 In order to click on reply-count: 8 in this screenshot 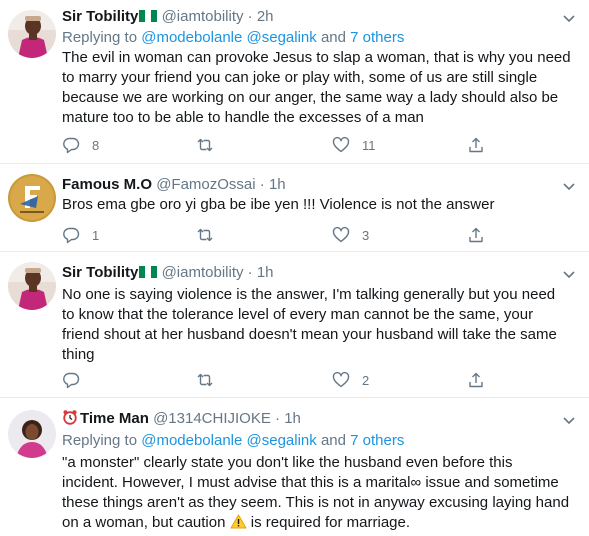, I will do `click(96, 145)`.